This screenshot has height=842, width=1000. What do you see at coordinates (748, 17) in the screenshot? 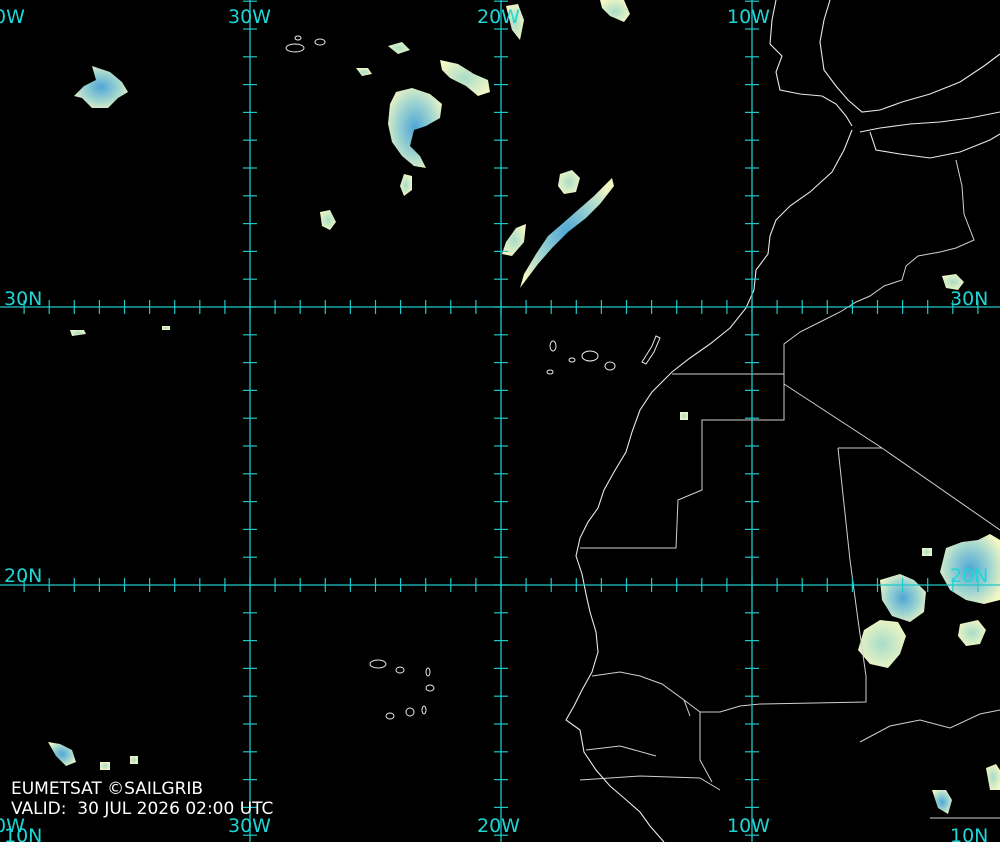
I see `lon-label-top-10w: 10W` at bounding box center [748, 17].